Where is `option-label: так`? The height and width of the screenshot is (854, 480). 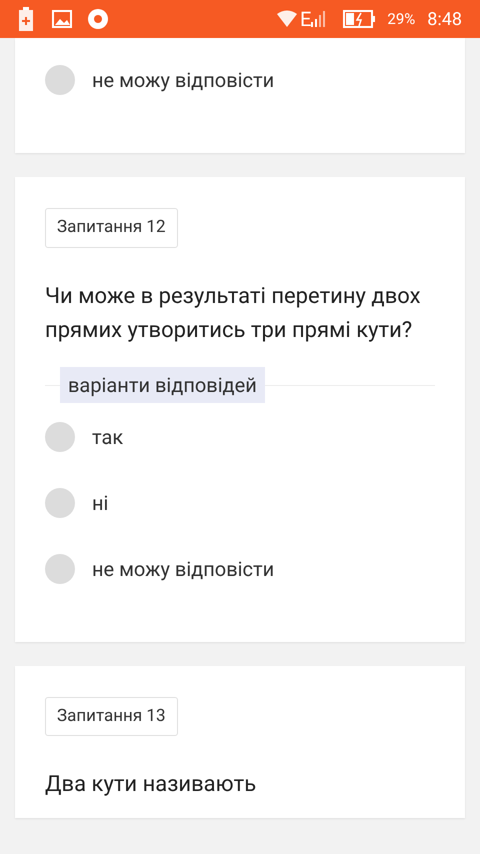 option-label: так is located at coordinates (108, 437).